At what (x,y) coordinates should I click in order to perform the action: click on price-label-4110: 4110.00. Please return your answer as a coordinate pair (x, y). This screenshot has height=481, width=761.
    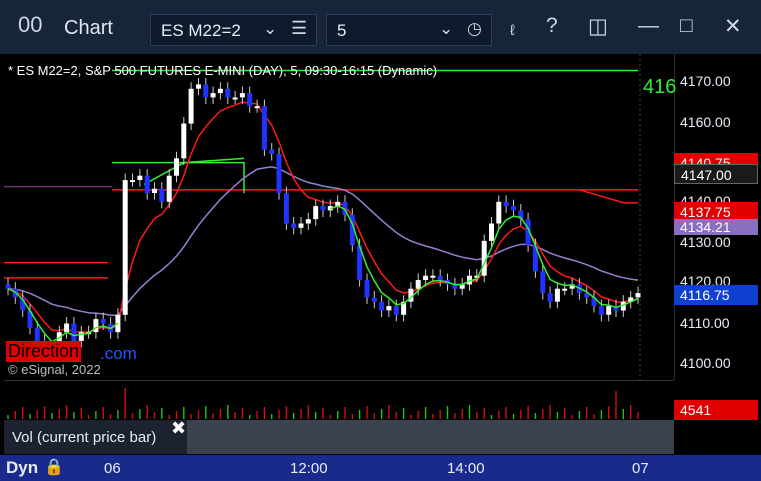
    Looking at the image, I should click on (705, 323).